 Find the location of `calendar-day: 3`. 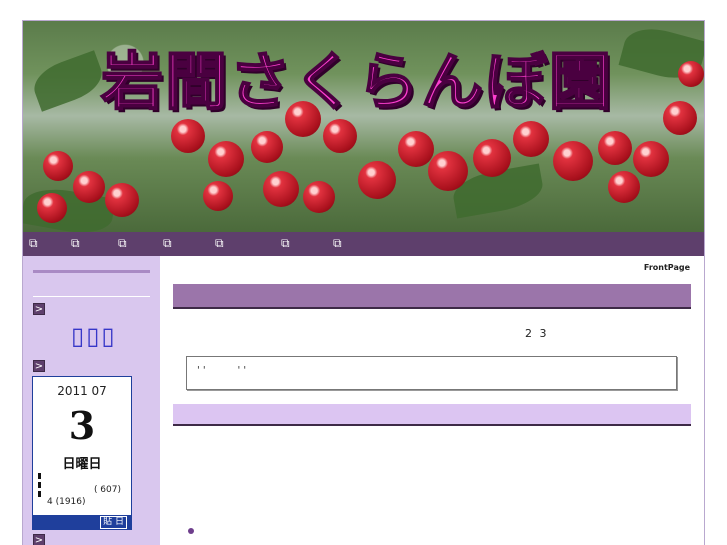

calendar-day: 3 is located at coordinates (82, 425).